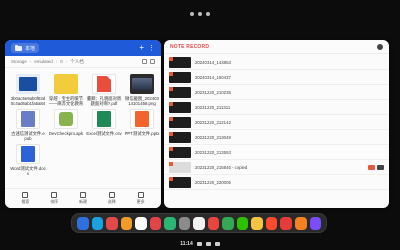  I want to click on item-title: 20231220_213048, so click(213, 137).